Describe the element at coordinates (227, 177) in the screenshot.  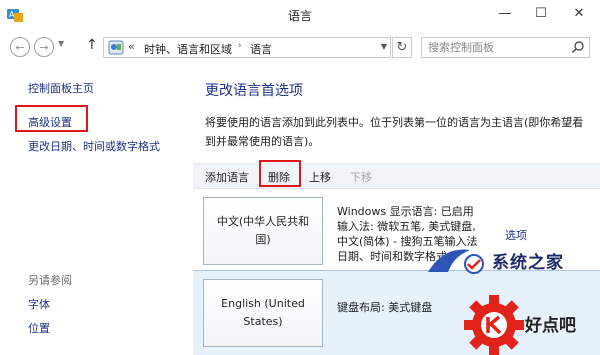
I see `add-language-button: 添加语言` at that location.